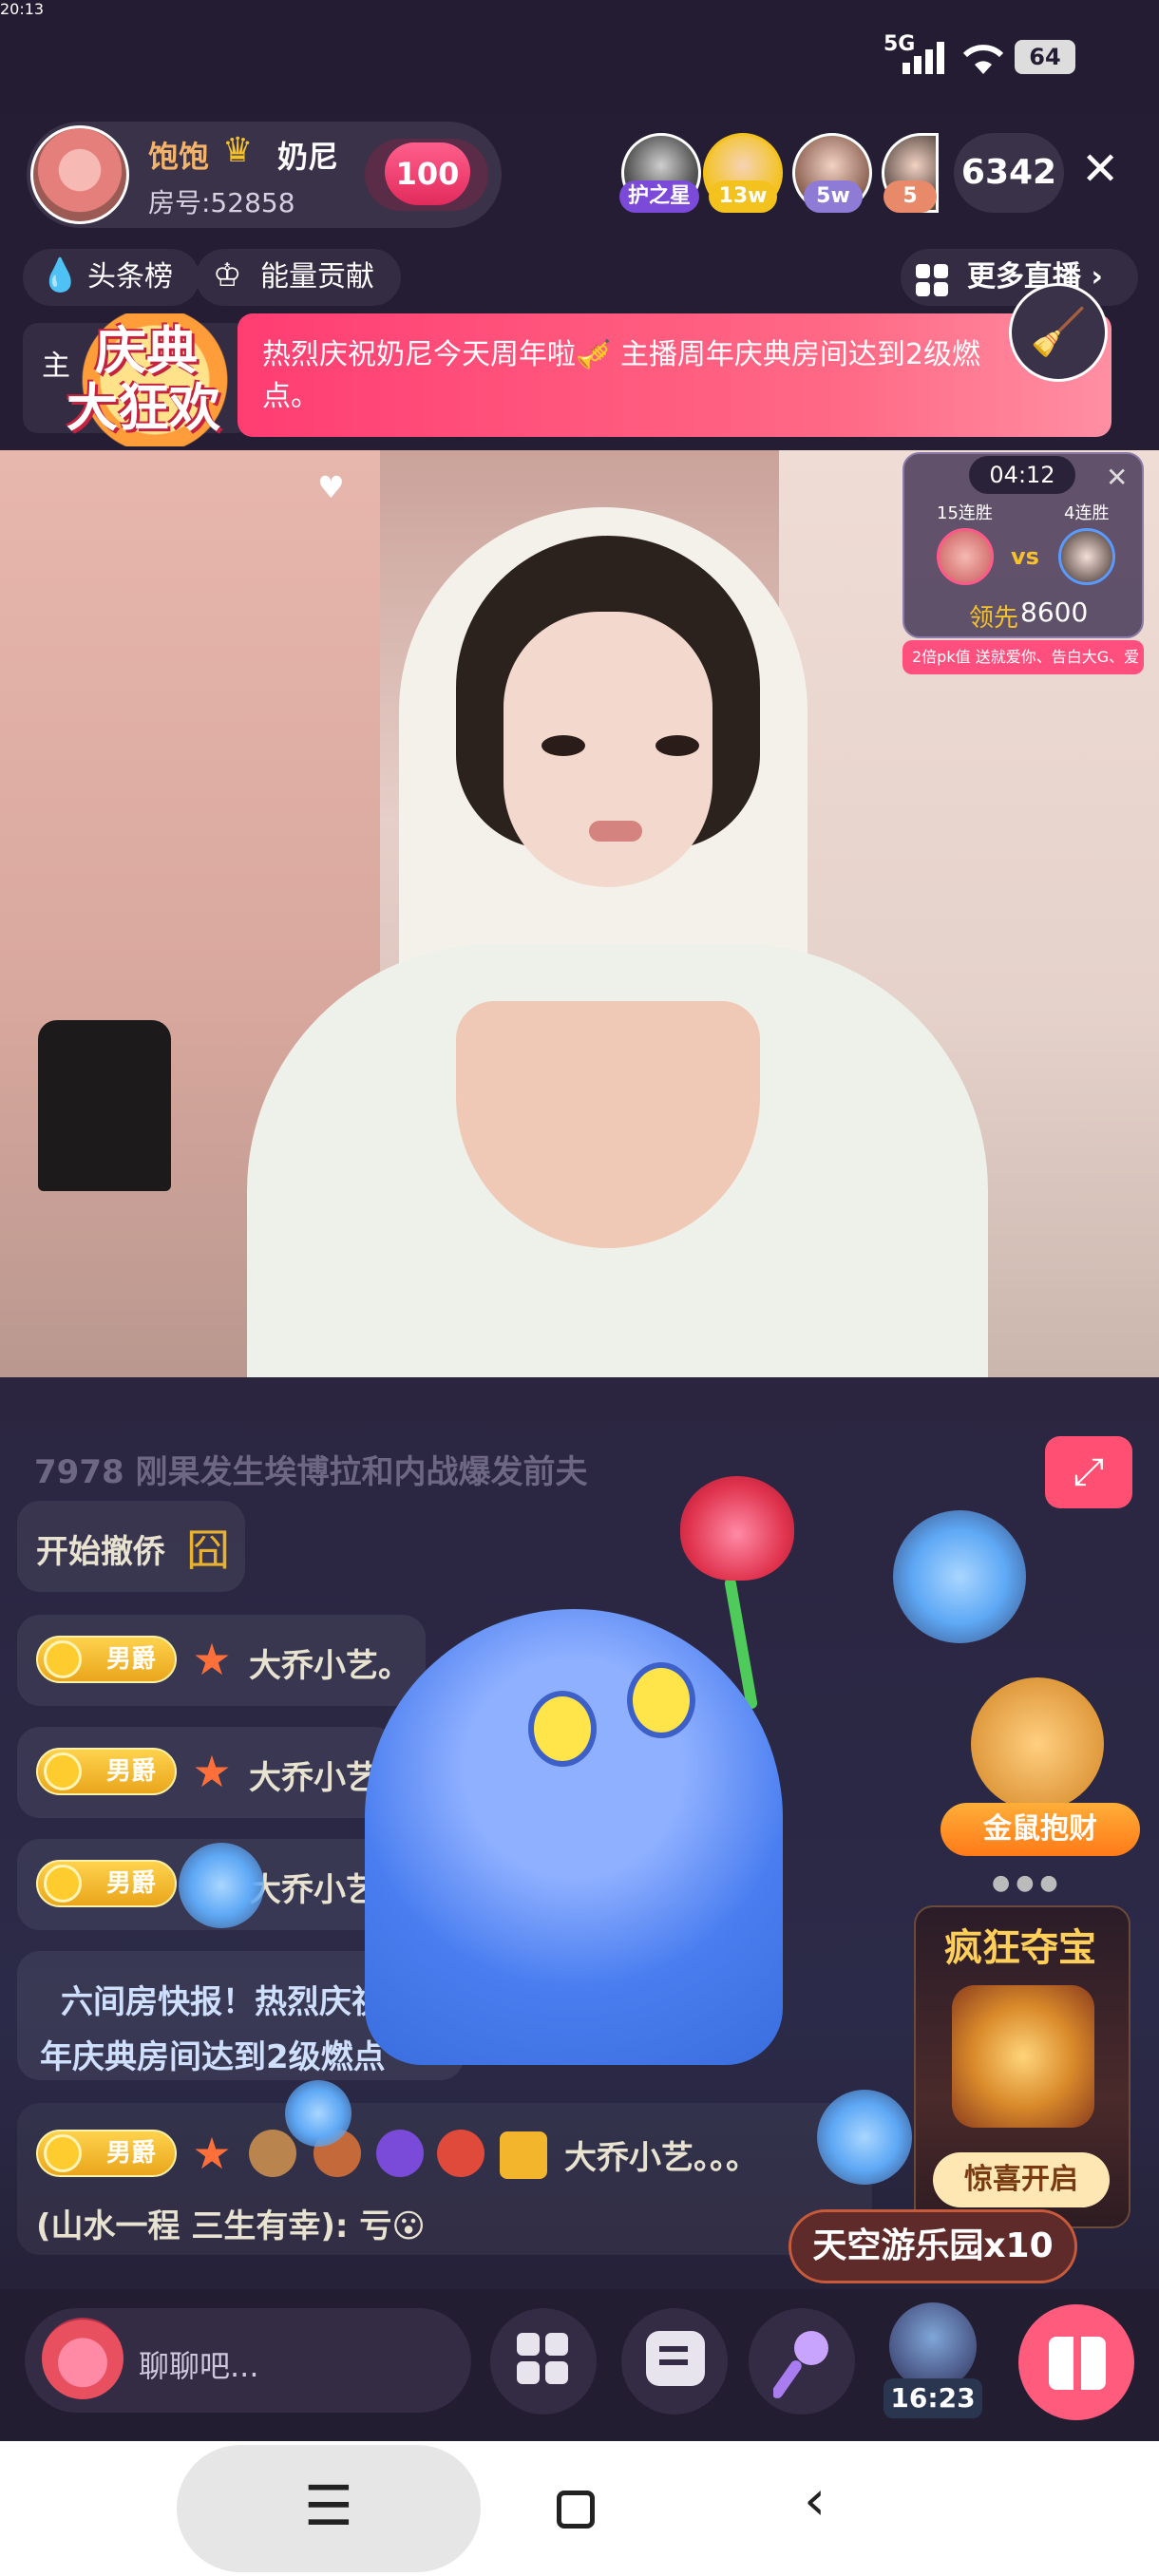 The image size is (1159, 2576). Describe the element at coordinates (1100, 169) in the screenshot. I see `close-icon: ✕` at that location.